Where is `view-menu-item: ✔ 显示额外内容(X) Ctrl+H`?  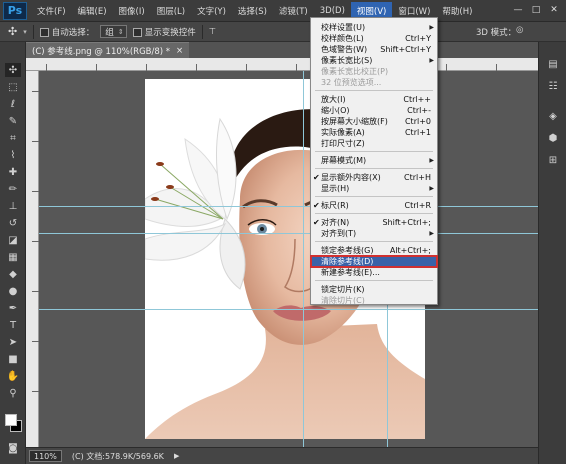
view-menu-item: ✔ 显示额外内容(X) Ctrl+H is located at coordinates (374, 177).